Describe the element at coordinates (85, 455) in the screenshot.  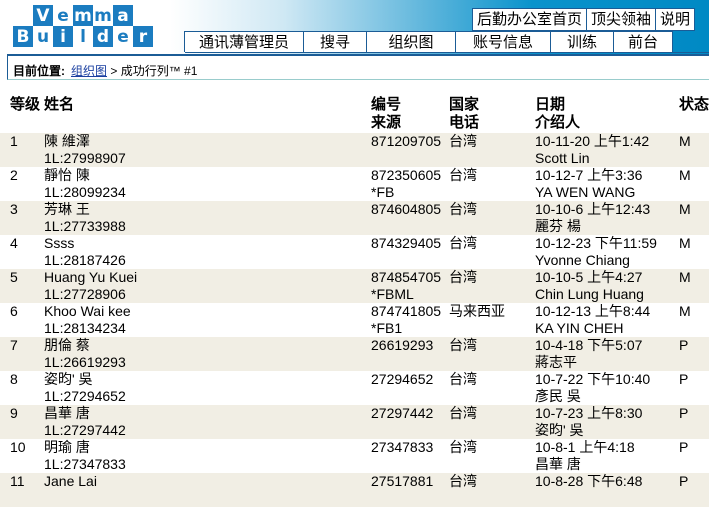
I see `member-name: 明瑜 唐 1L:27347833` at that location.